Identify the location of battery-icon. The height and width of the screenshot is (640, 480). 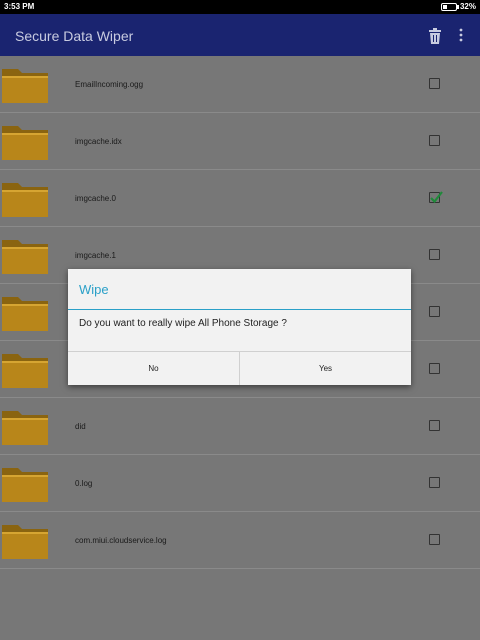
(449, 7).